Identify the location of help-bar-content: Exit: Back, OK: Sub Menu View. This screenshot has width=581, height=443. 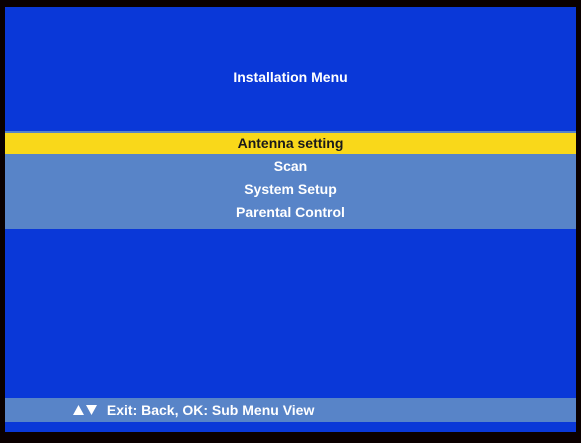
(193, 410).